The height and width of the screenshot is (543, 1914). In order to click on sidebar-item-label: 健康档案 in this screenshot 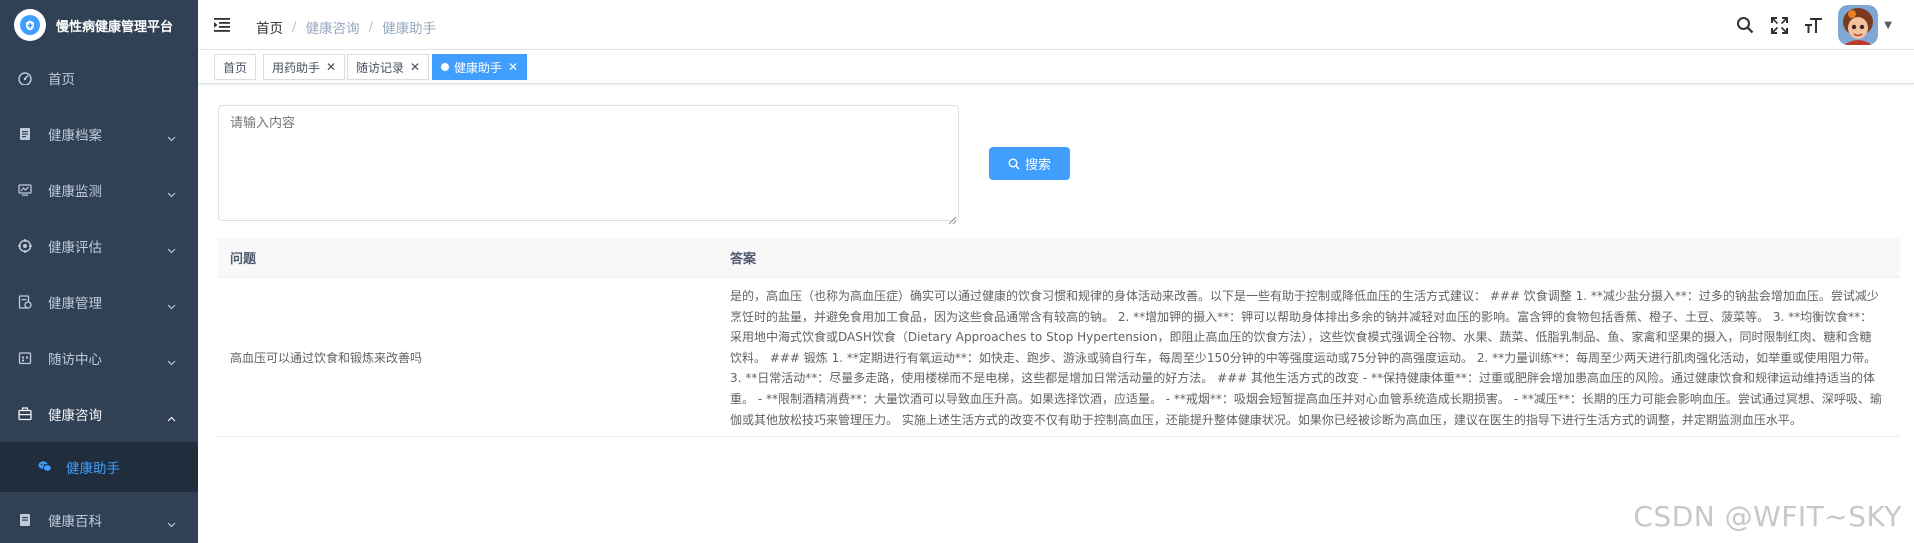, I will do `click(75, 136)`.